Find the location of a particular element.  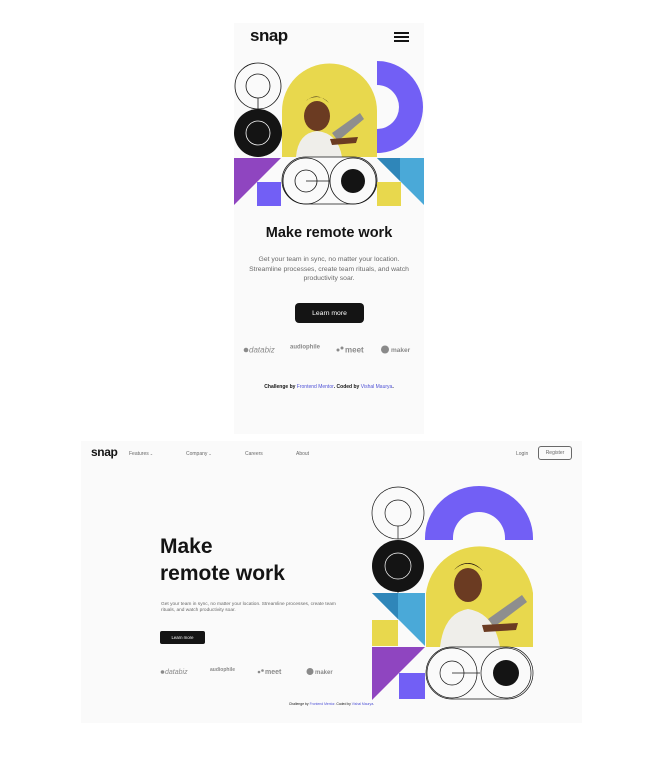

nav-careers: Careers is located at coordinates (254, 454).